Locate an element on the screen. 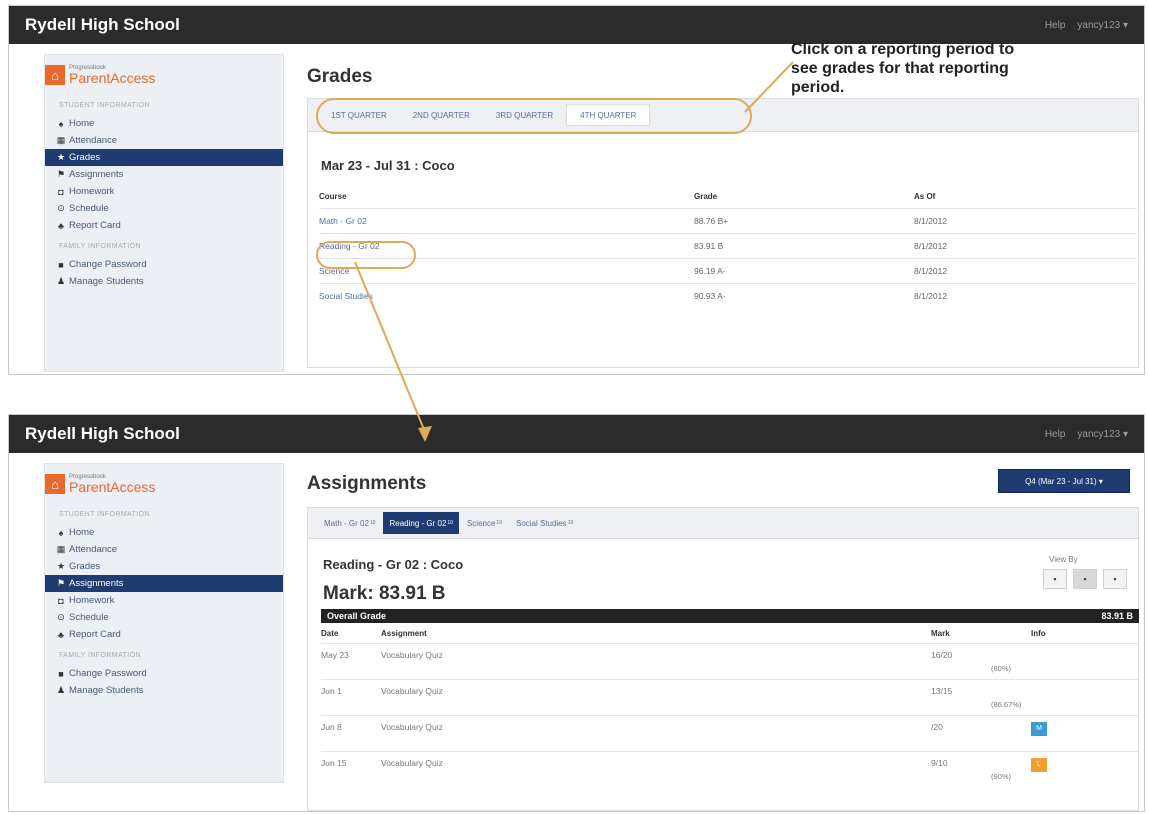  quarter-tabs-highlight is located at coordinates (534, 116).